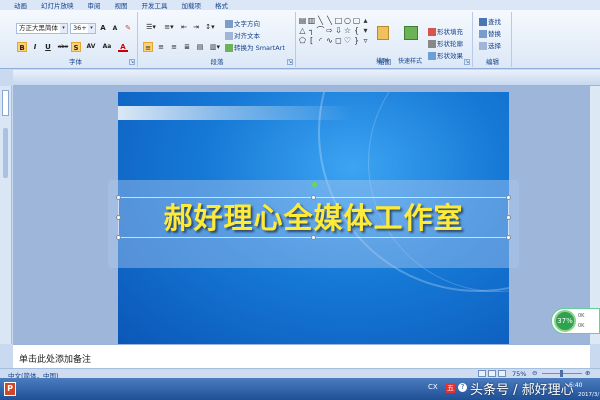 This screenshot has height=400, width=600. Describe the element at coordinates (184, 27) in the screenshot. I see `decrease-indent-icon: ⇤` at that location.